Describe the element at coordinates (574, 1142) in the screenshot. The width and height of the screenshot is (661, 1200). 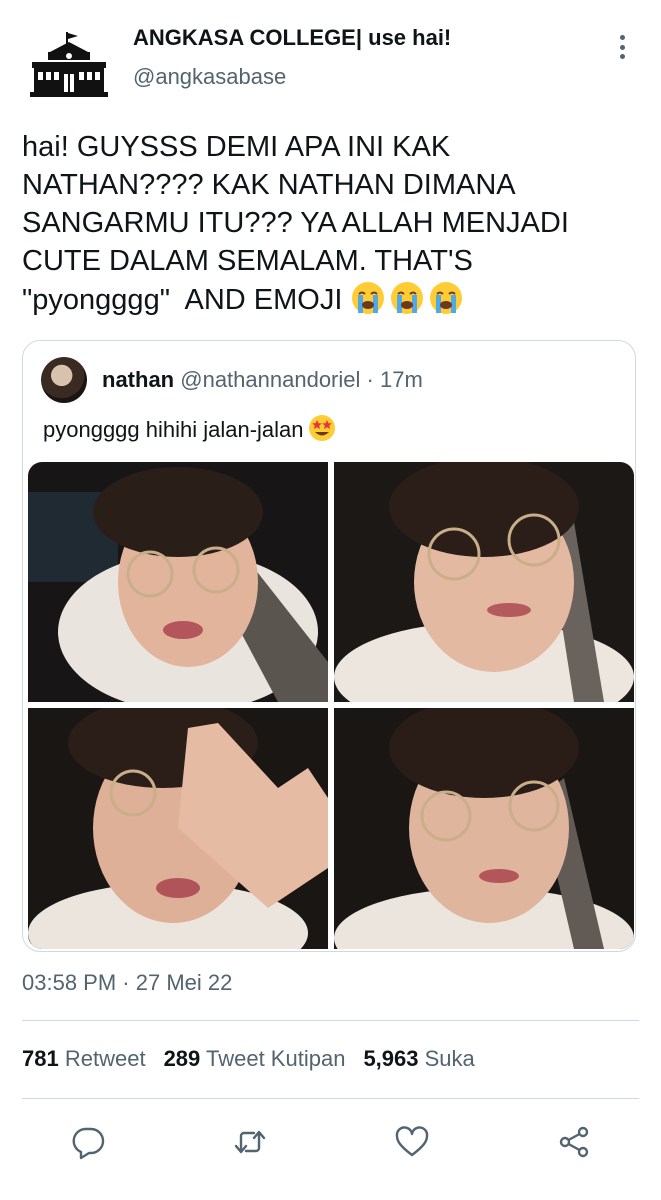
I see `share-icon` at that location.